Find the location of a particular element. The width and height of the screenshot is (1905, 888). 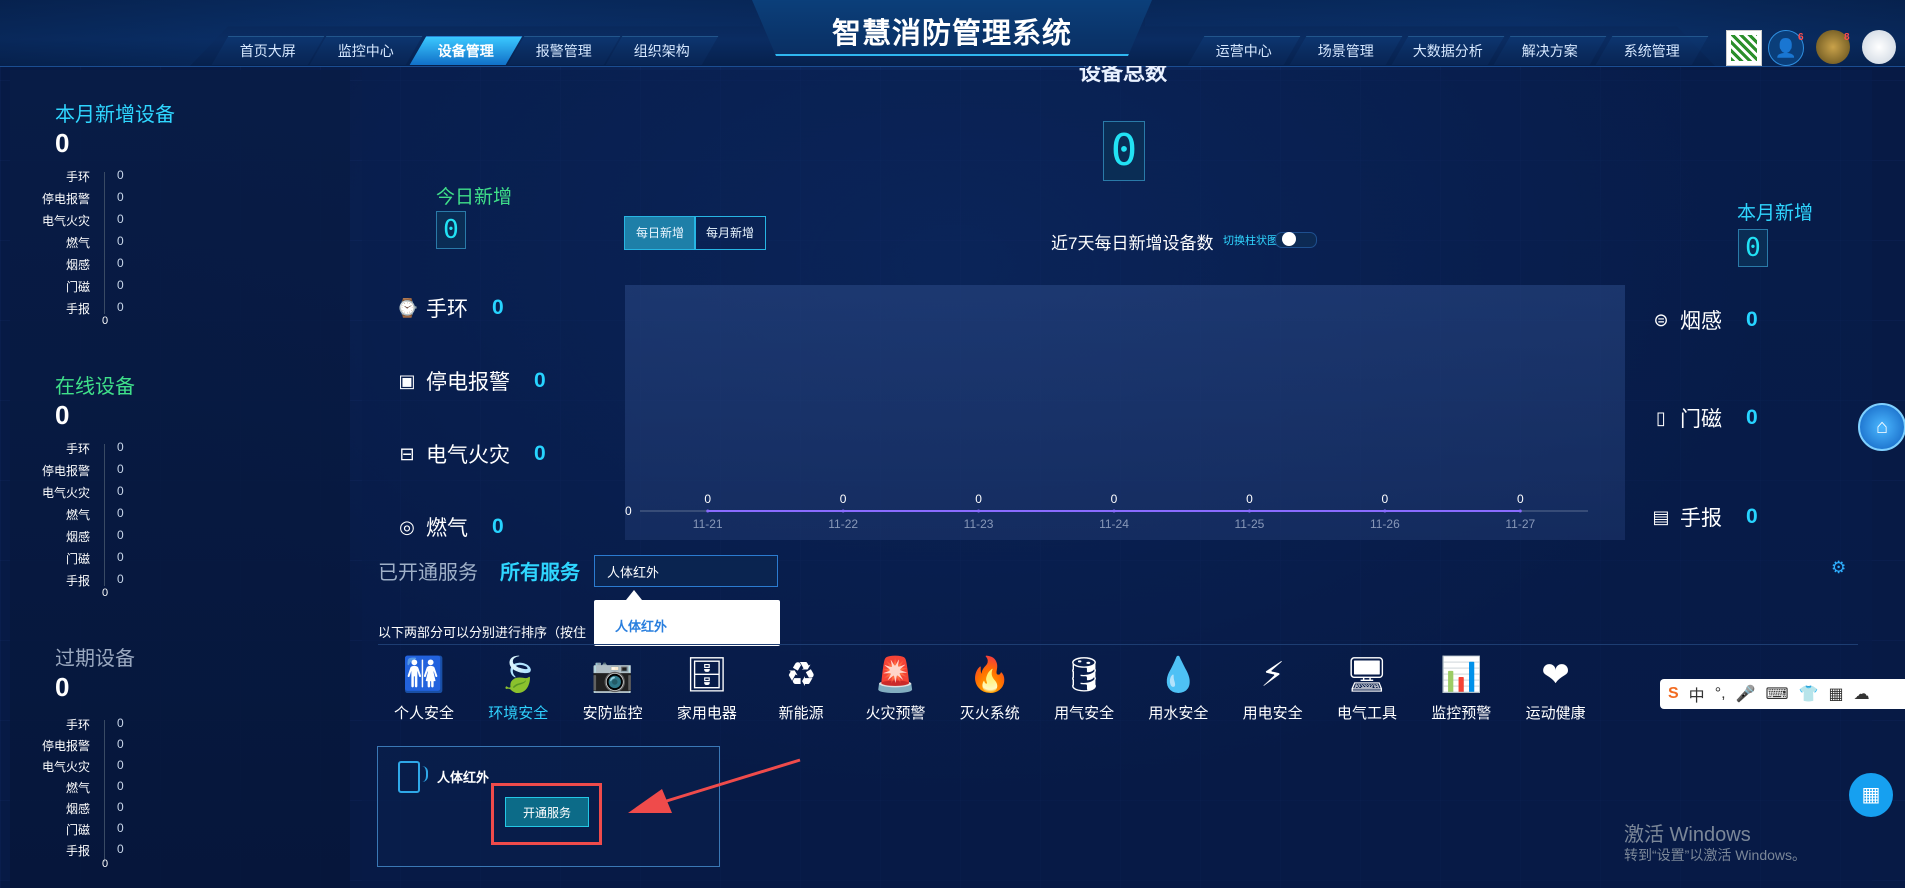

ime-cloud-icon: ☁ is located at coordinates (1862, 694).